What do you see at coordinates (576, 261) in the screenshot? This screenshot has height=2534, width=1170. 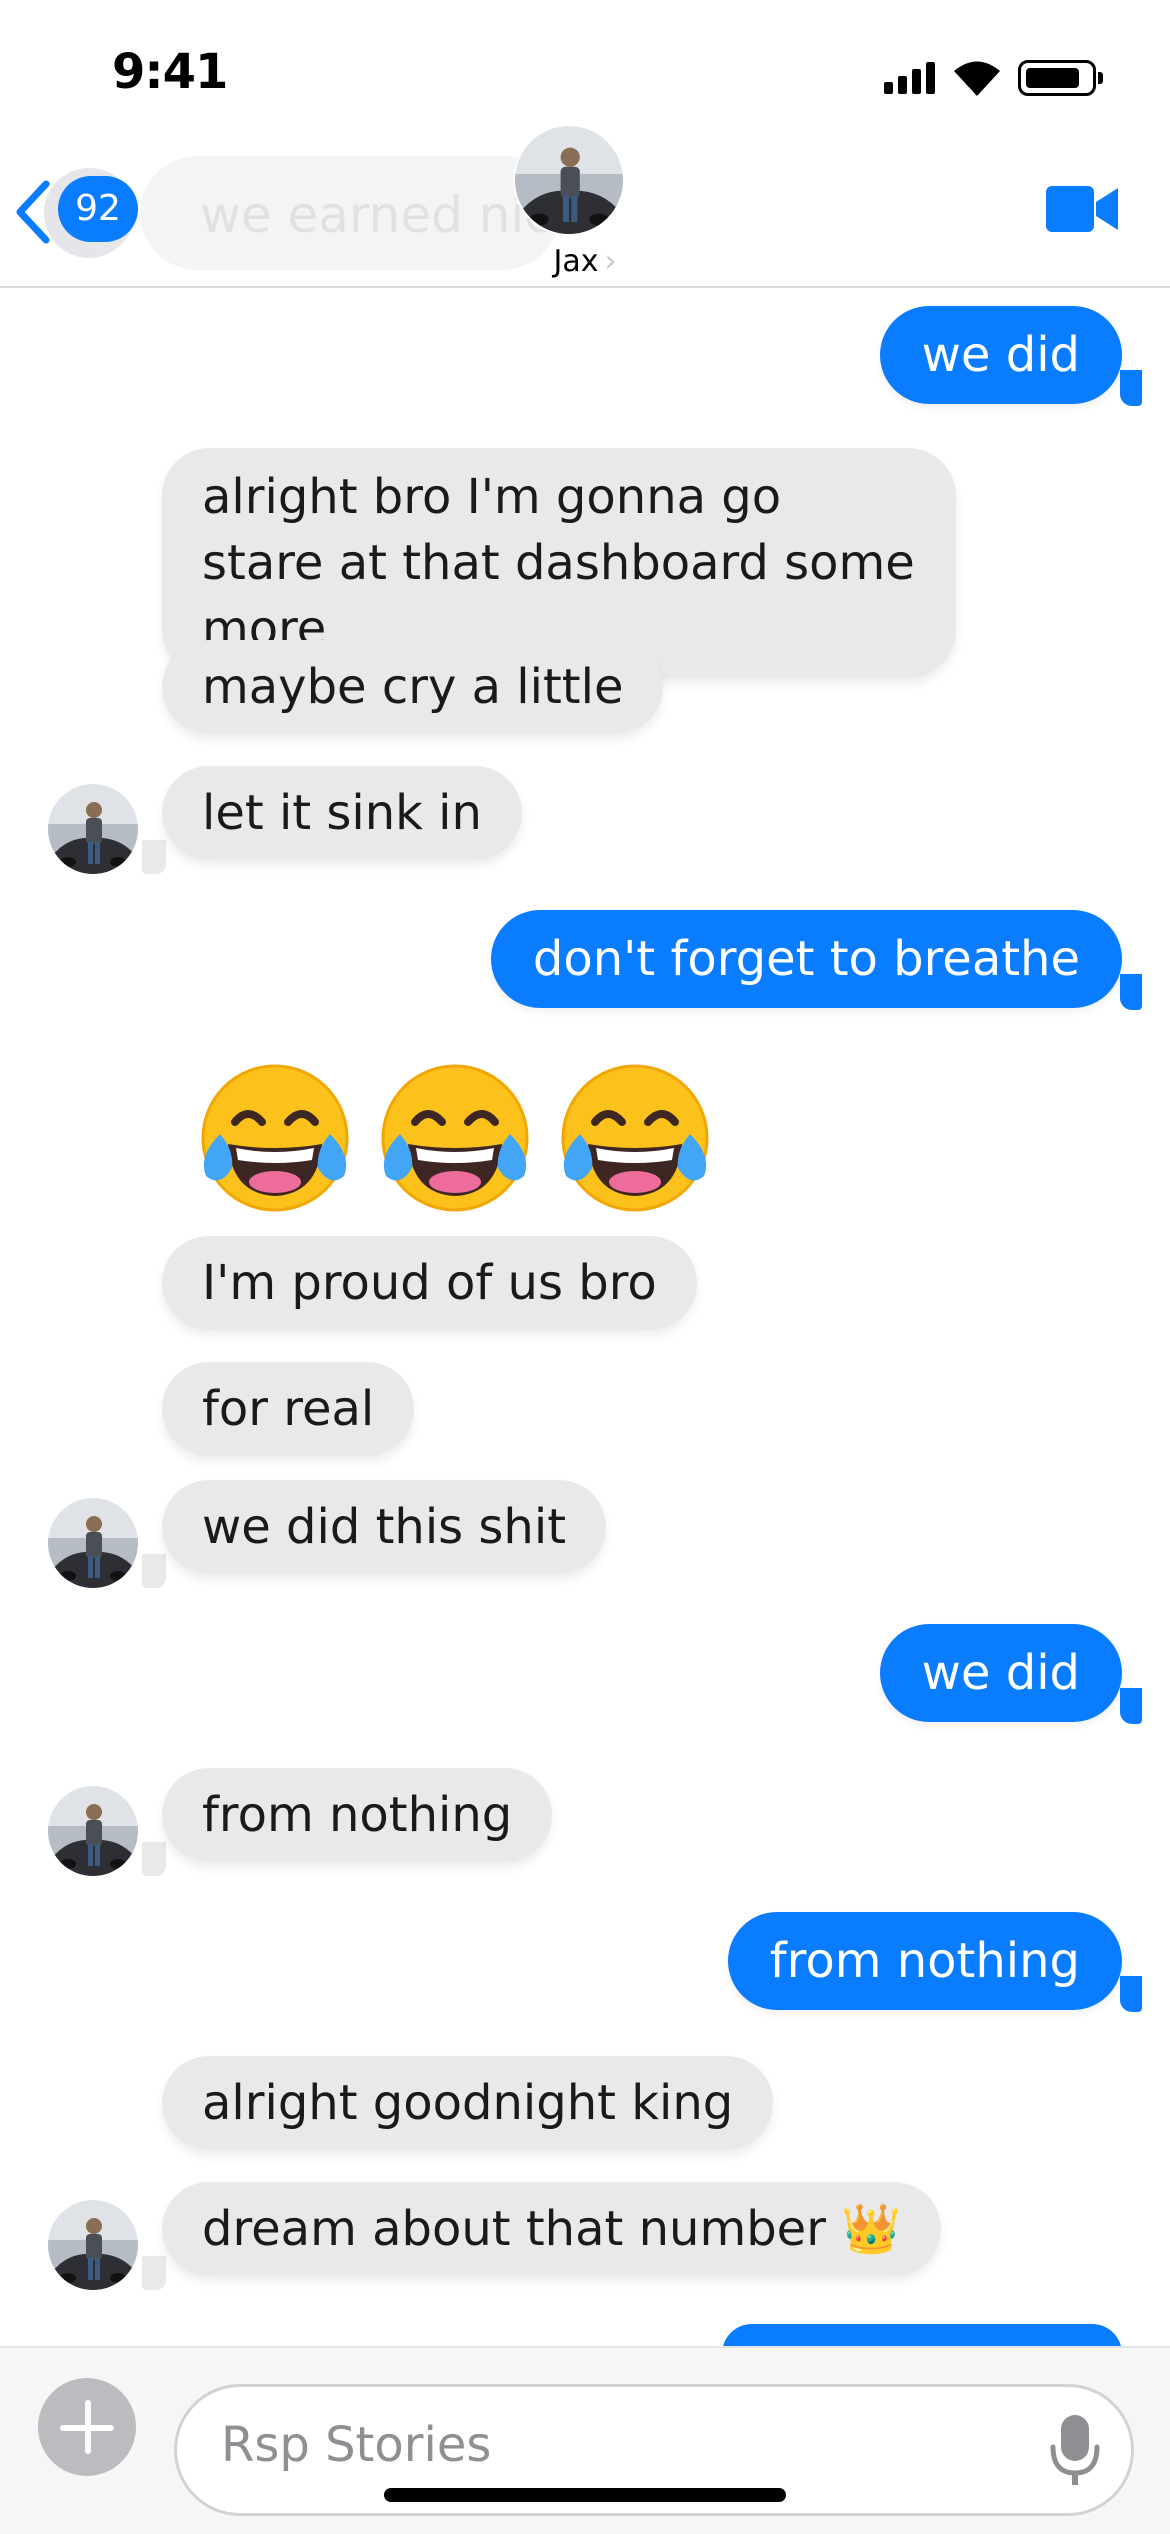 I see `contact-name: Jax` at bounding box center [576, 261].